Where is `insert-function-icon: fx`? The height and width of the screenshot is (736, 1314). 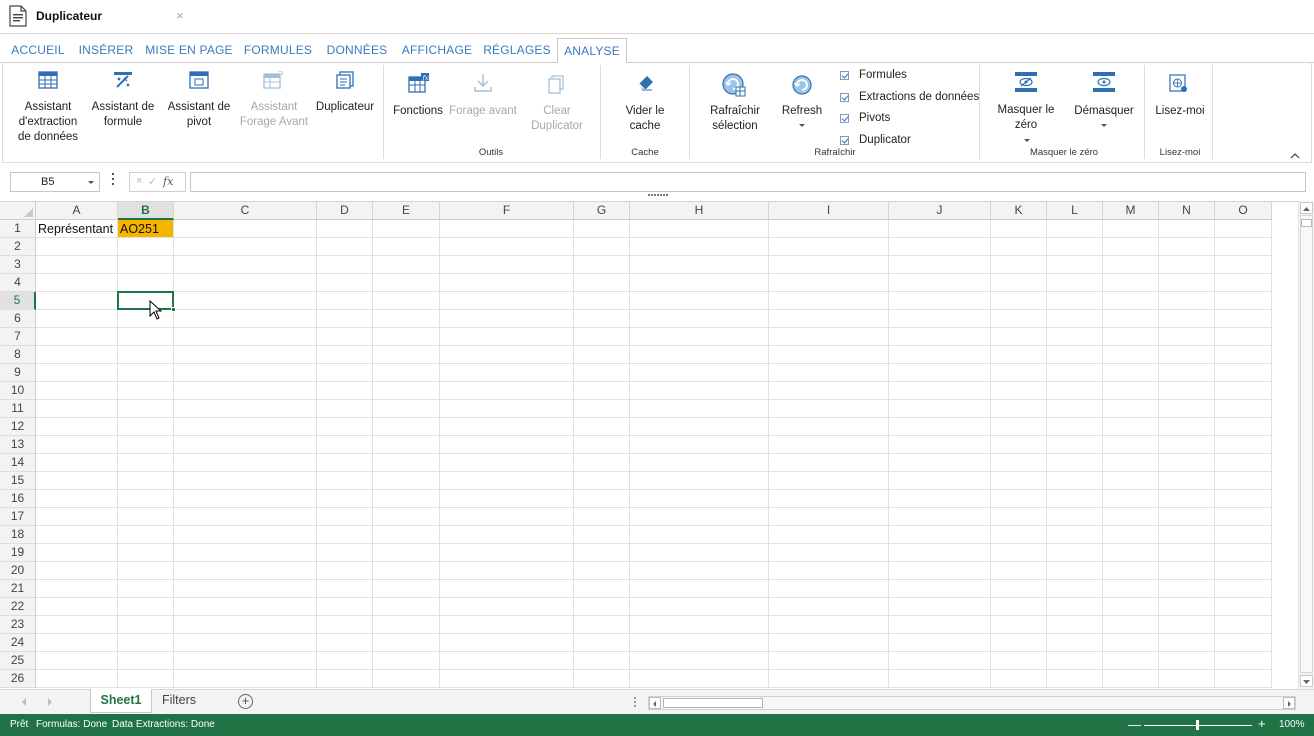
insert-function-icon: fx is located at coordinates (168, 181).